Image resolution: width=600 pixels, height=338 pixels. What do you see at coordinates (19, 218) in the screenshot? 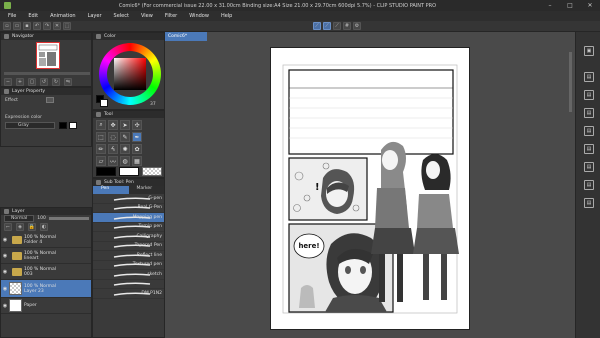
I see `blend-mode-select: Normal` at bounding box center [19, 218].